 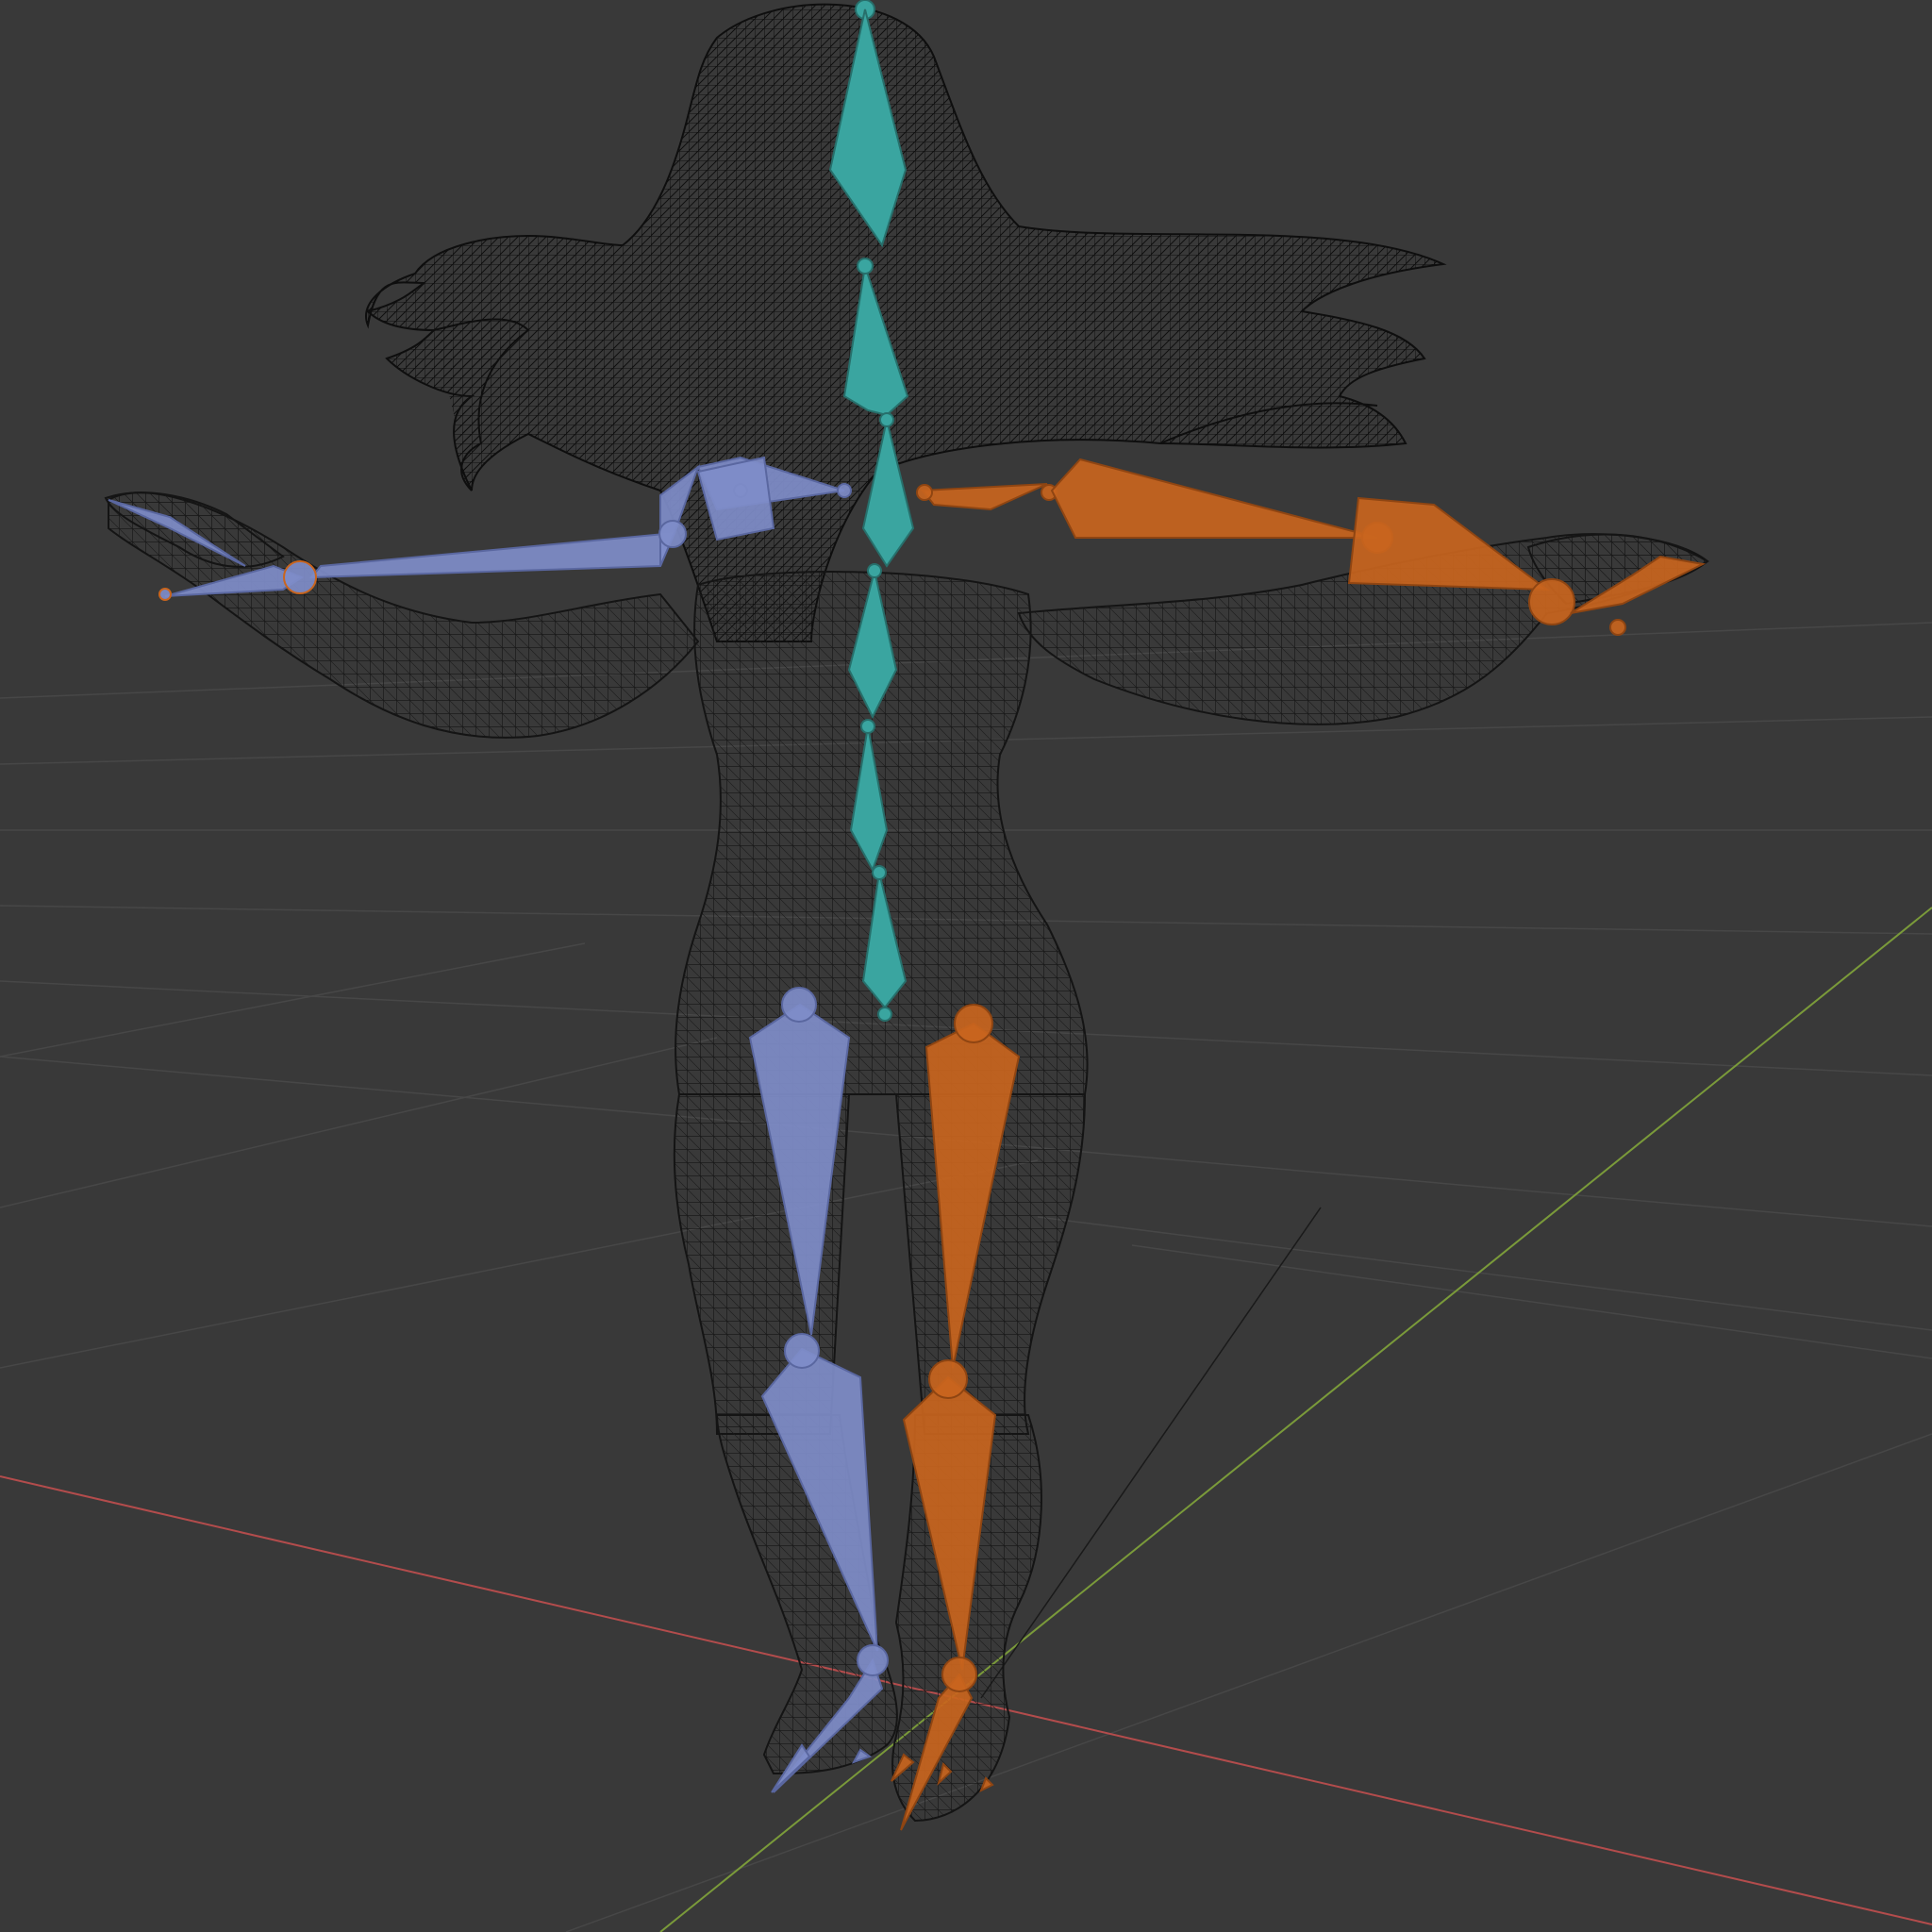 What do you see at coordinates (884, 1015) in the screenshot?
I see `hips-tail-joint` at bounding box center [884, 1015].